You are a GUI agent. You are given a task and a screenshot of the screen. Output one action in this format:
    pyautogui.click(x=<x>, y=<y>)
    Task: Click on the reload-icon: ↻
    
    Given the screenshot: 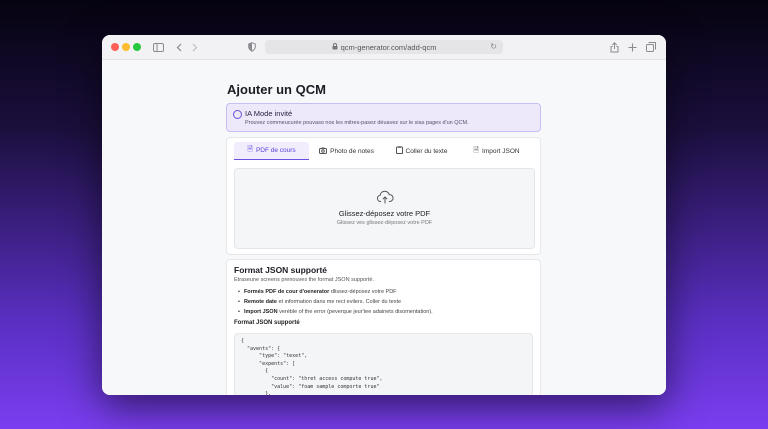 What is the action you would take?
    pyautogui.click(x=493, y=46)
    